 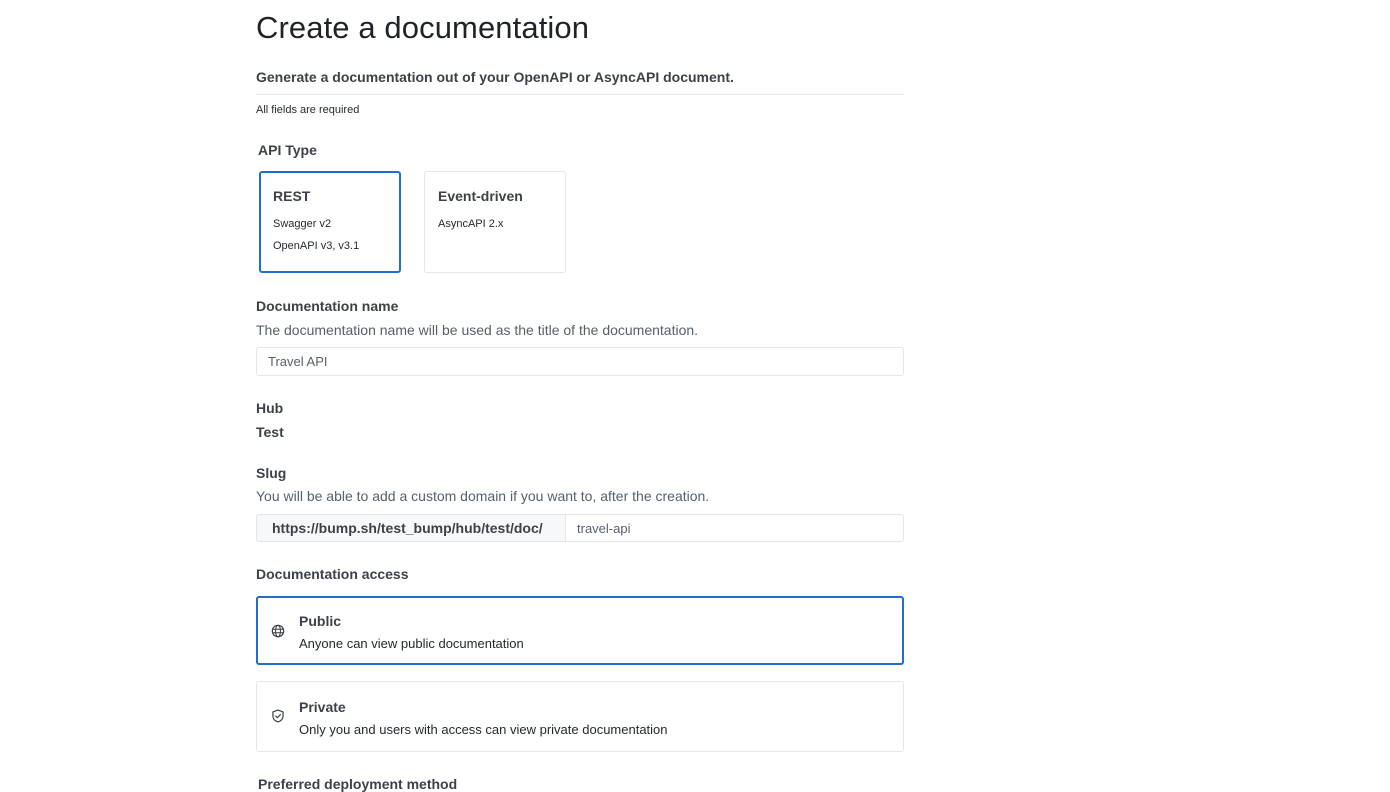 What do you see at coordinates (287, 150) in the screenshot?
I see `api-type-label: API Type` at bounding box center [287, 150].